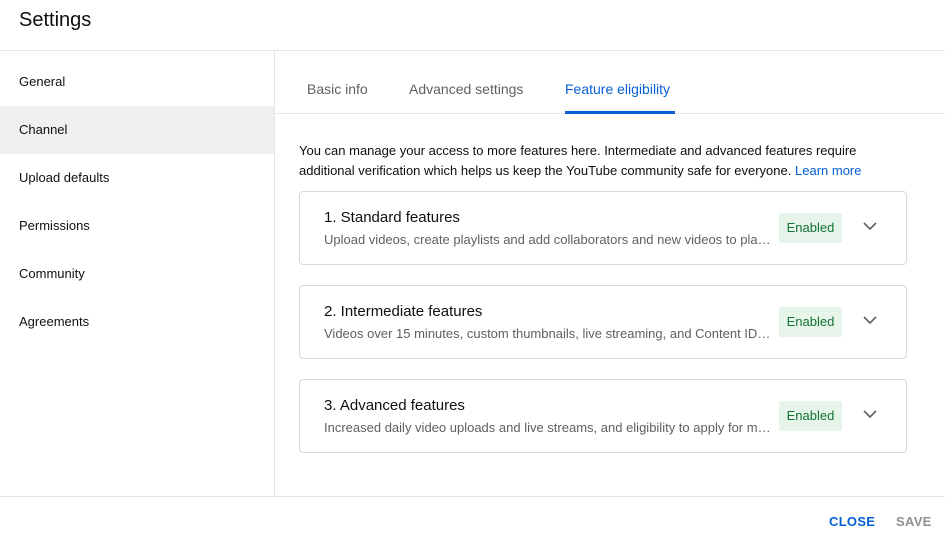 Image resolution: width=945 pixels, height=540 pixels. What do you see at coordinates (337, 89) in the screenshot?
I see `tab-basic-info: Basic info` at bounding box center [337, 89].